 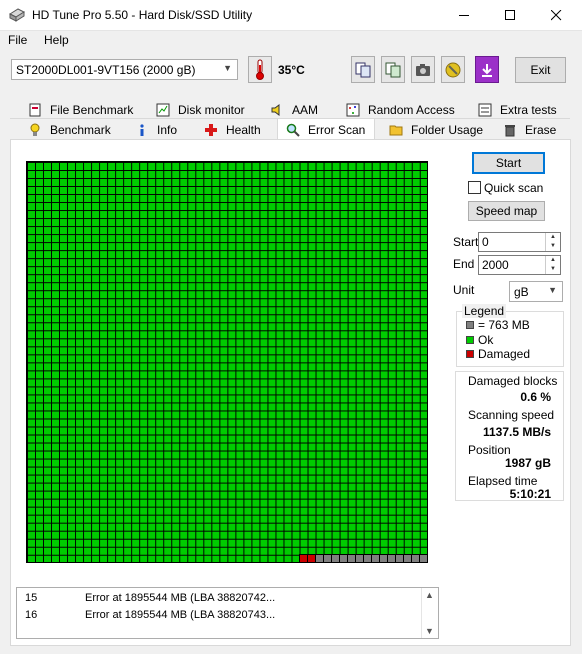 I want to click on log-number: 15, so click(x=31, y=598).